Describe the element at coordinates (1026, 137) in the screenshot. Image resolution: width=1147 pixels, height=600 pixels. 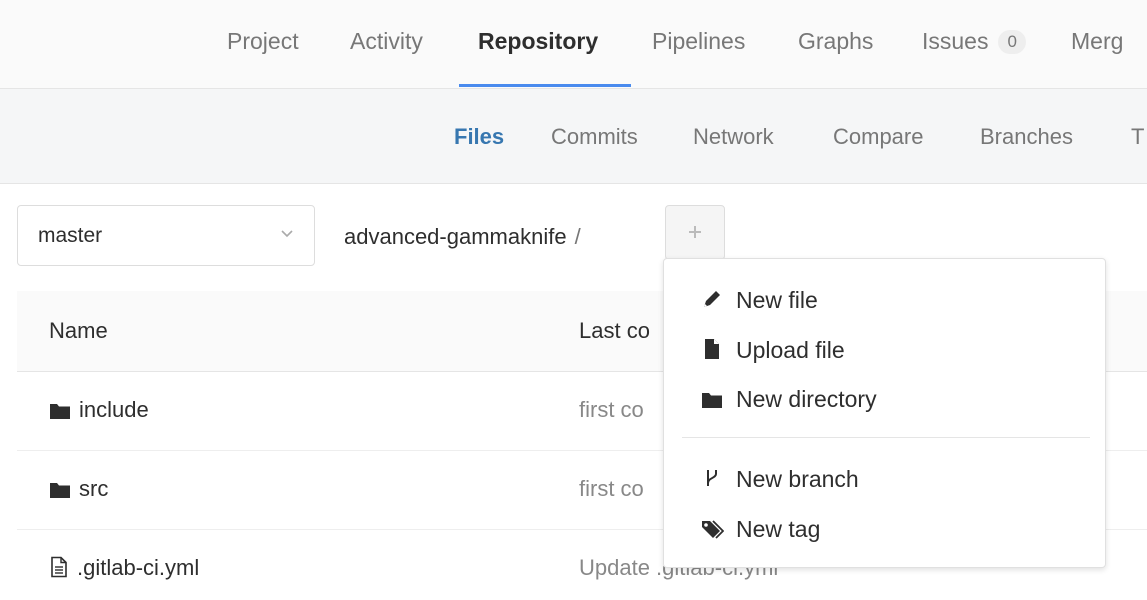
I see `subtab-branches: Branches` at that location.